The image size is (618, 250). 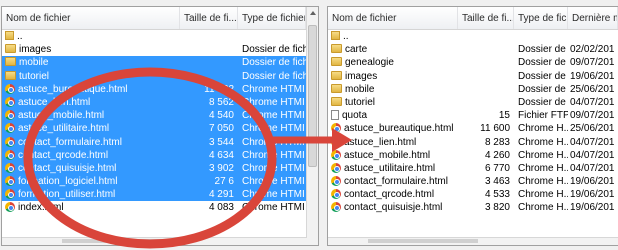 I want to click on file-row: mobile Dossier de fich, so click(x=160, y=63).